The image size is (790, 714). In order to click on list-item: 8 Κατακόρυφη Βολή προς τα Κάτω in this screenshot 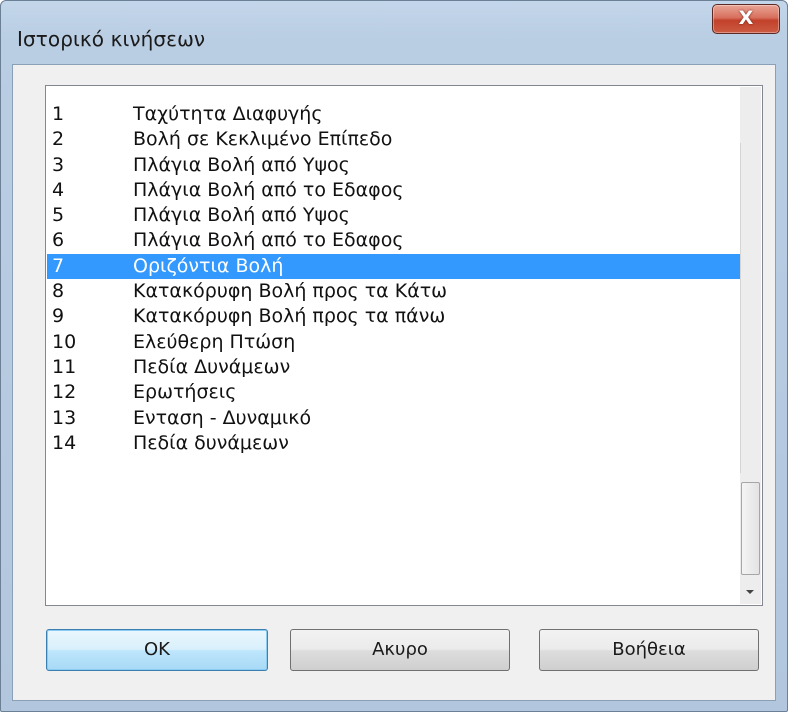, I will do `click(394, 291)`.